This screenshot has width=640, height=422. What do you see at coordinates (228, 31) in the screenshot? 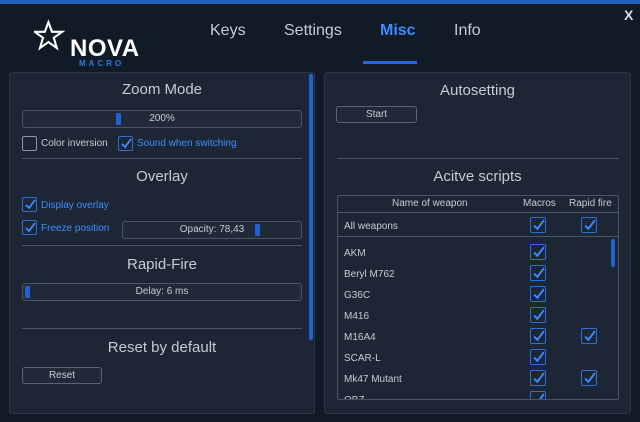
I see `tab-keys: Keys` at bounding box center [228, 31].